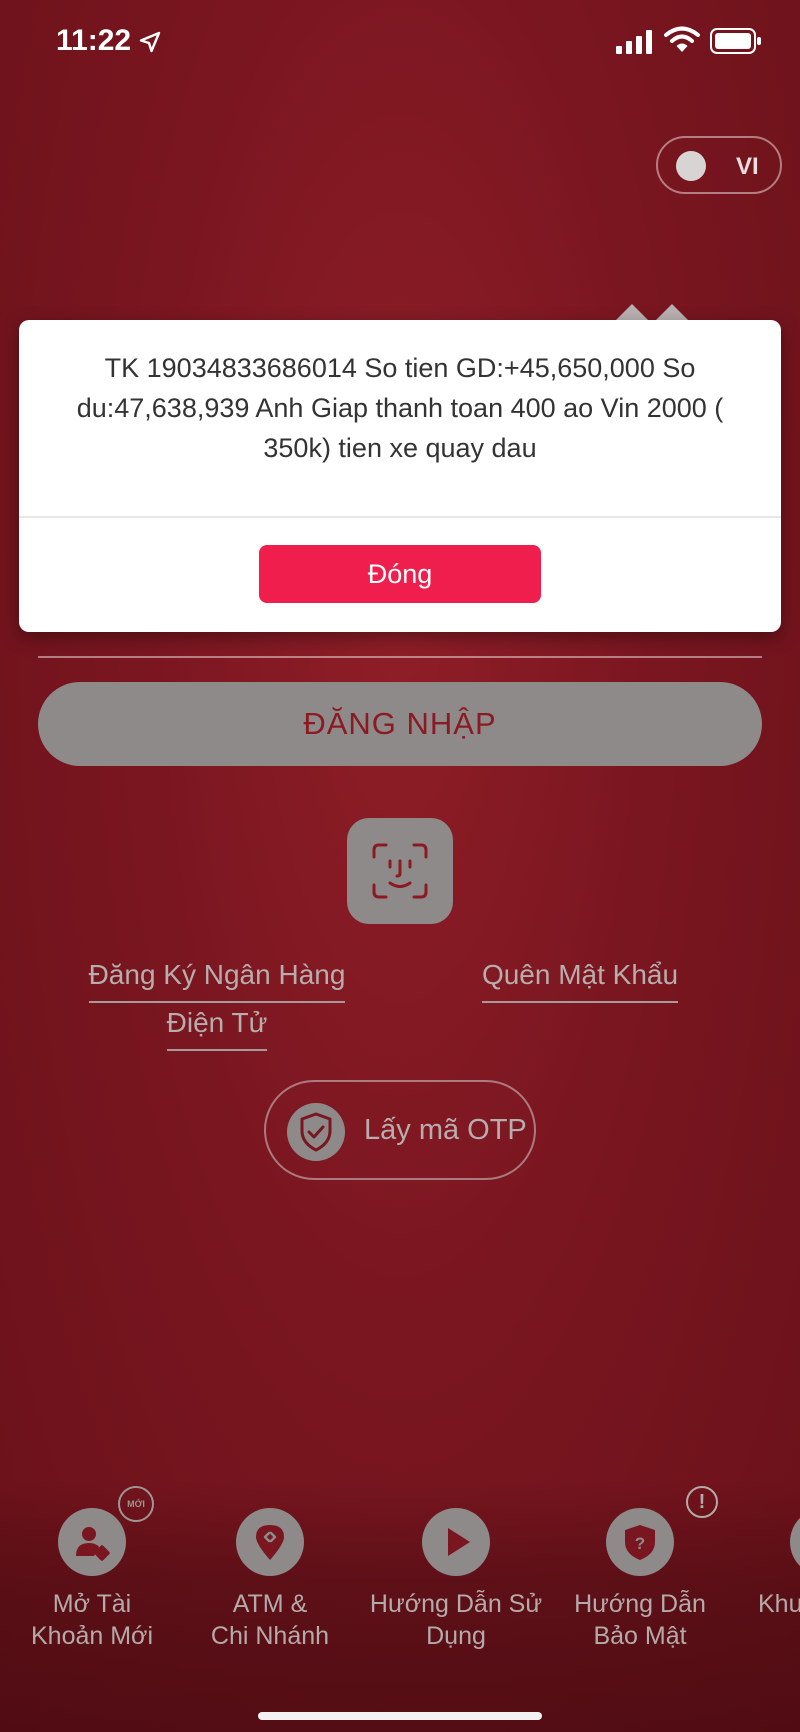 The height and width of the screenshot is (1732, 800). I want to click on face-id-button, so click(400, 871).